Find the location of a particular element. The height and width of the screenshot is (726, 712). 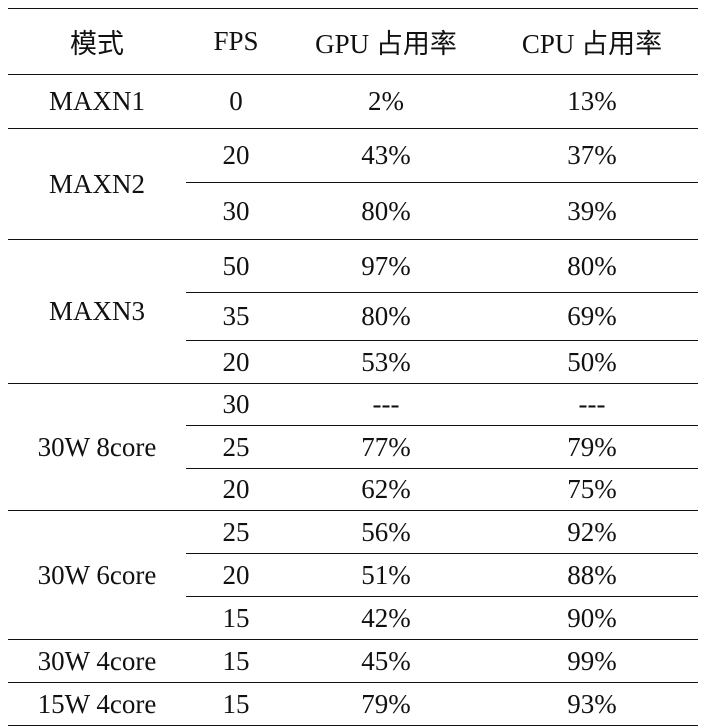

cpu-cell: 75% is located at coordinates (592, 489).